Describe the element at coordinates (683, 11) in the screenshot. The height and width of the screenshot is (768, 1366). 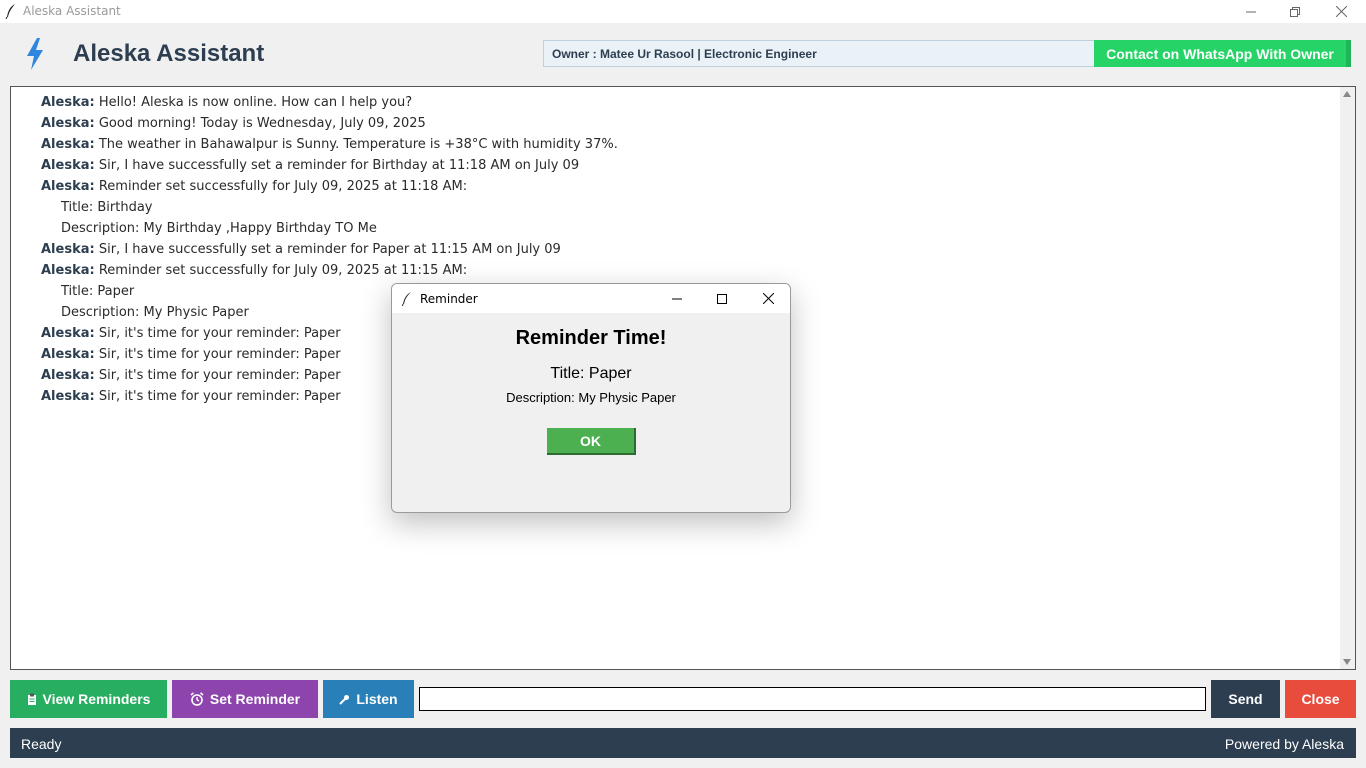
I see `window-titlebar: Aleska Assistant` at that location.